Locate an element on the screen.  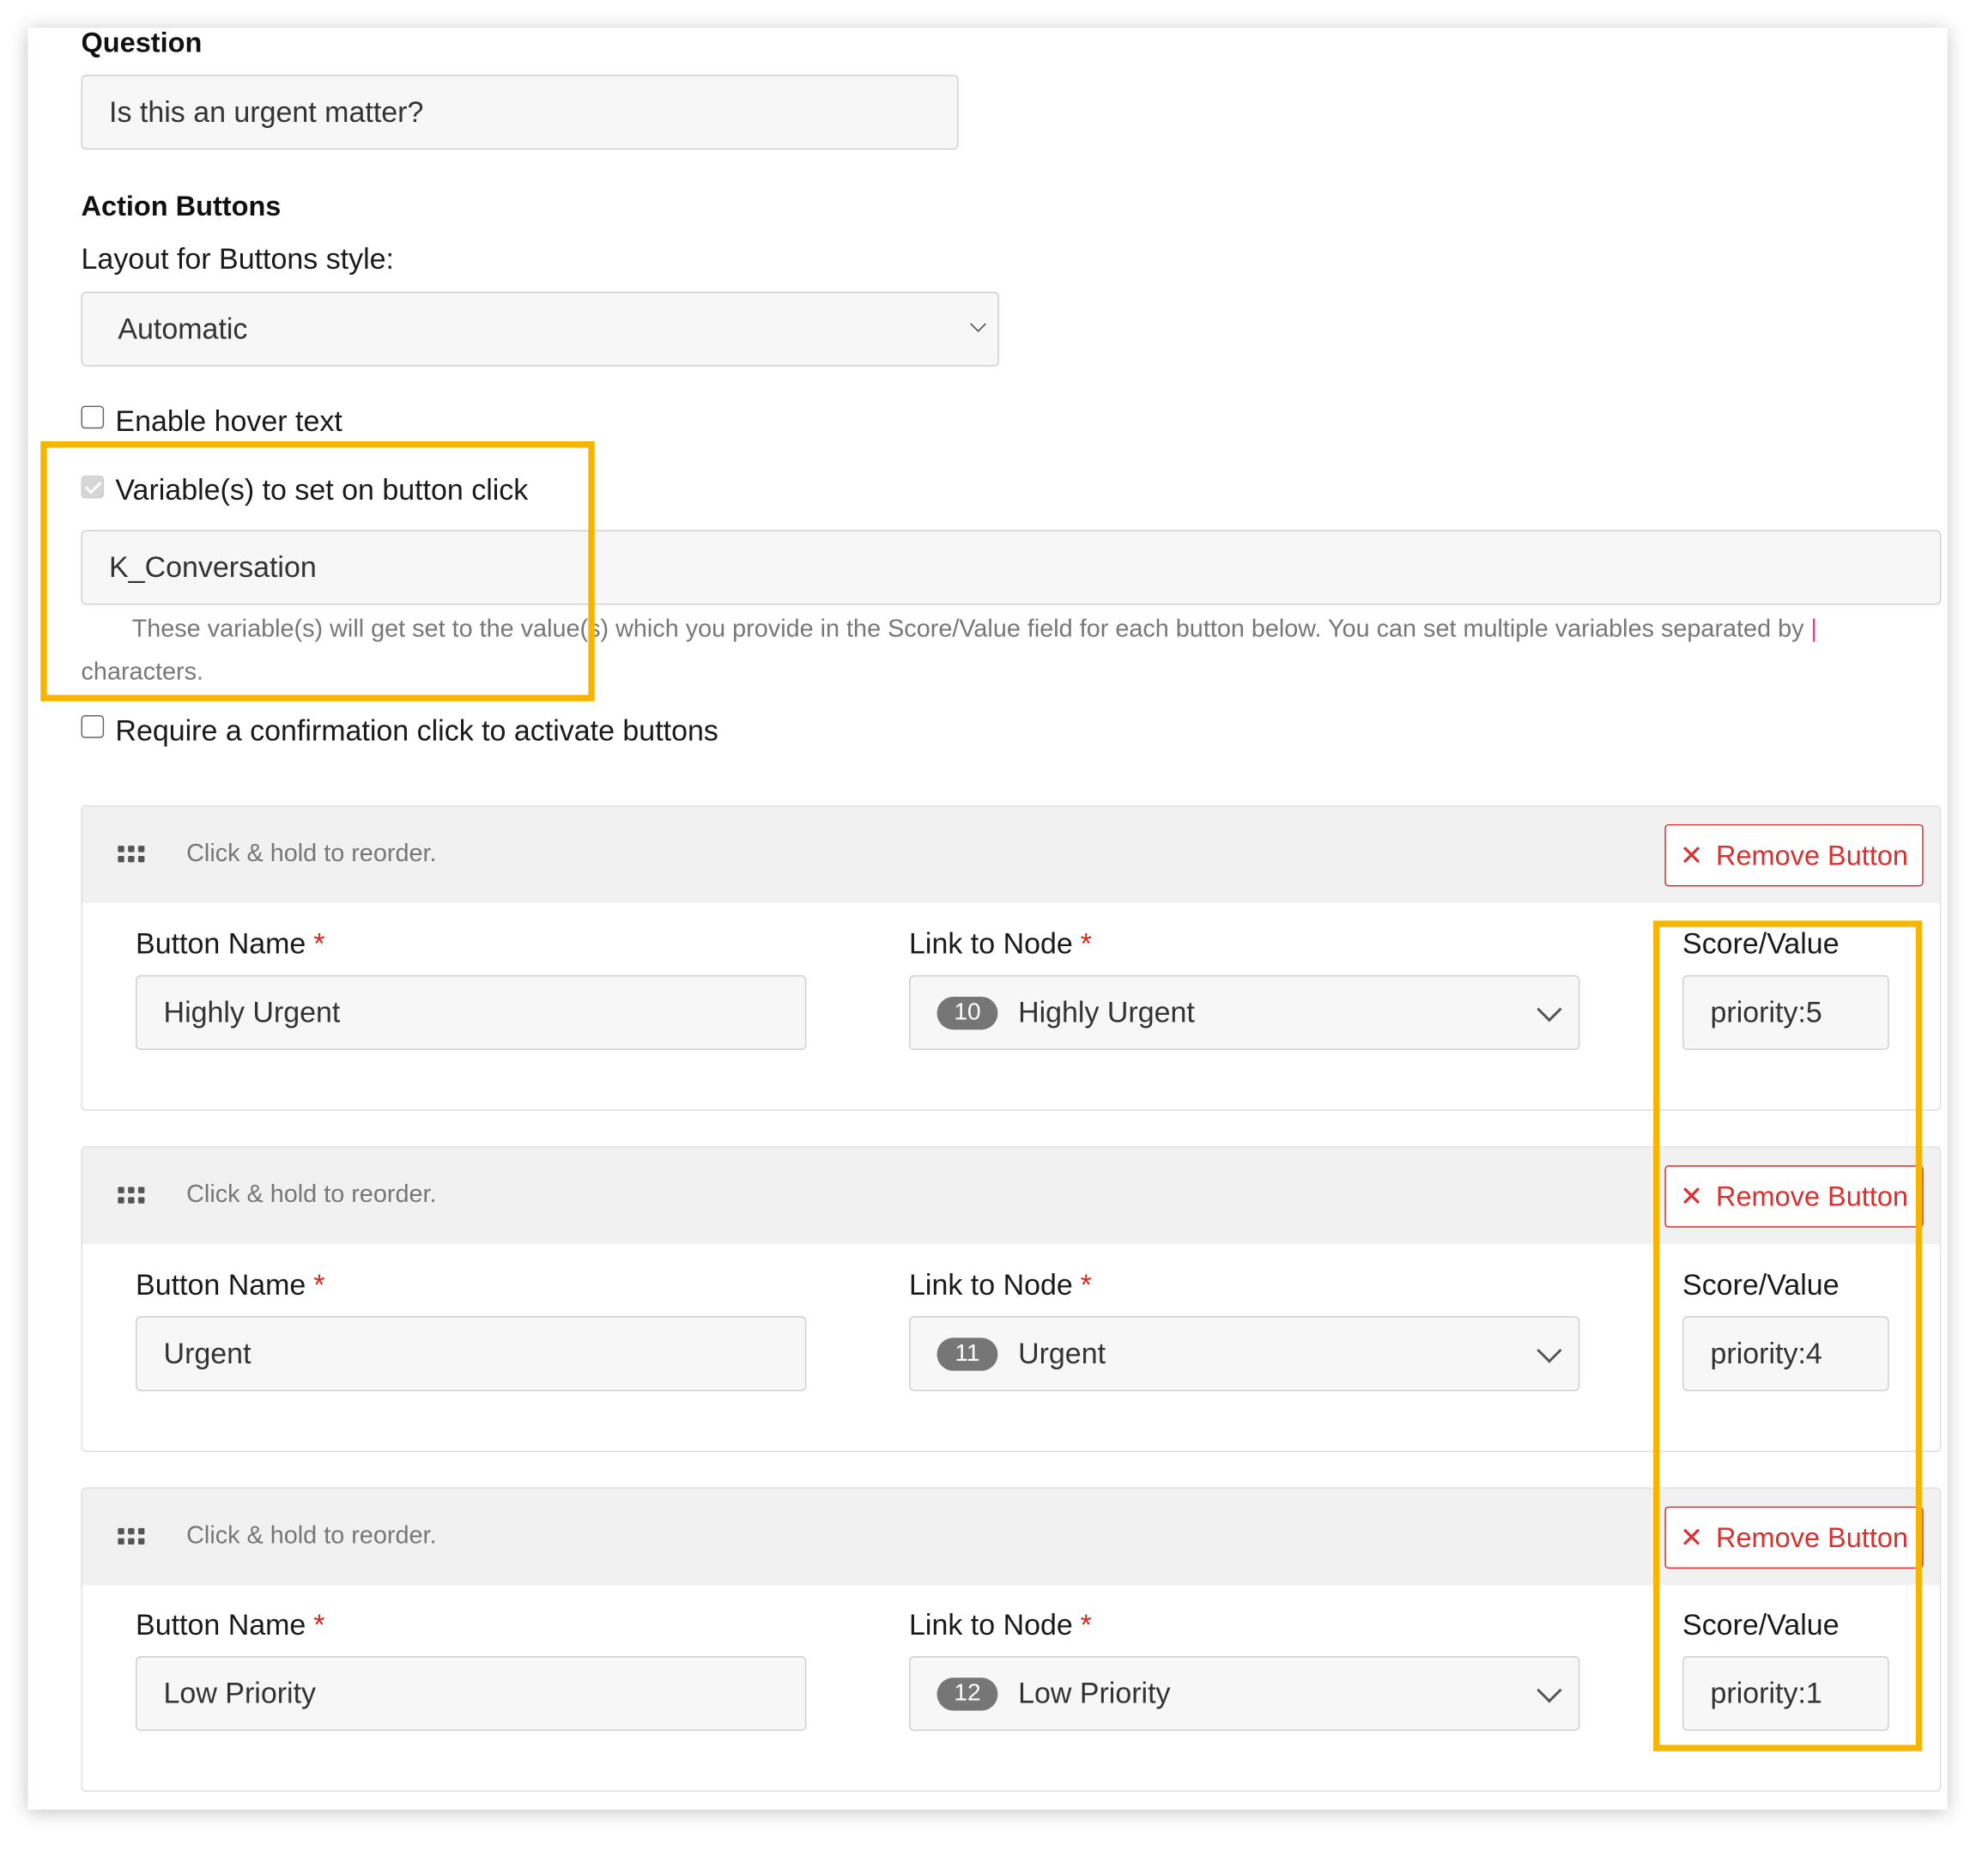
question-input-value: Is this an urgent matter? is located at coordinates (266, 111).